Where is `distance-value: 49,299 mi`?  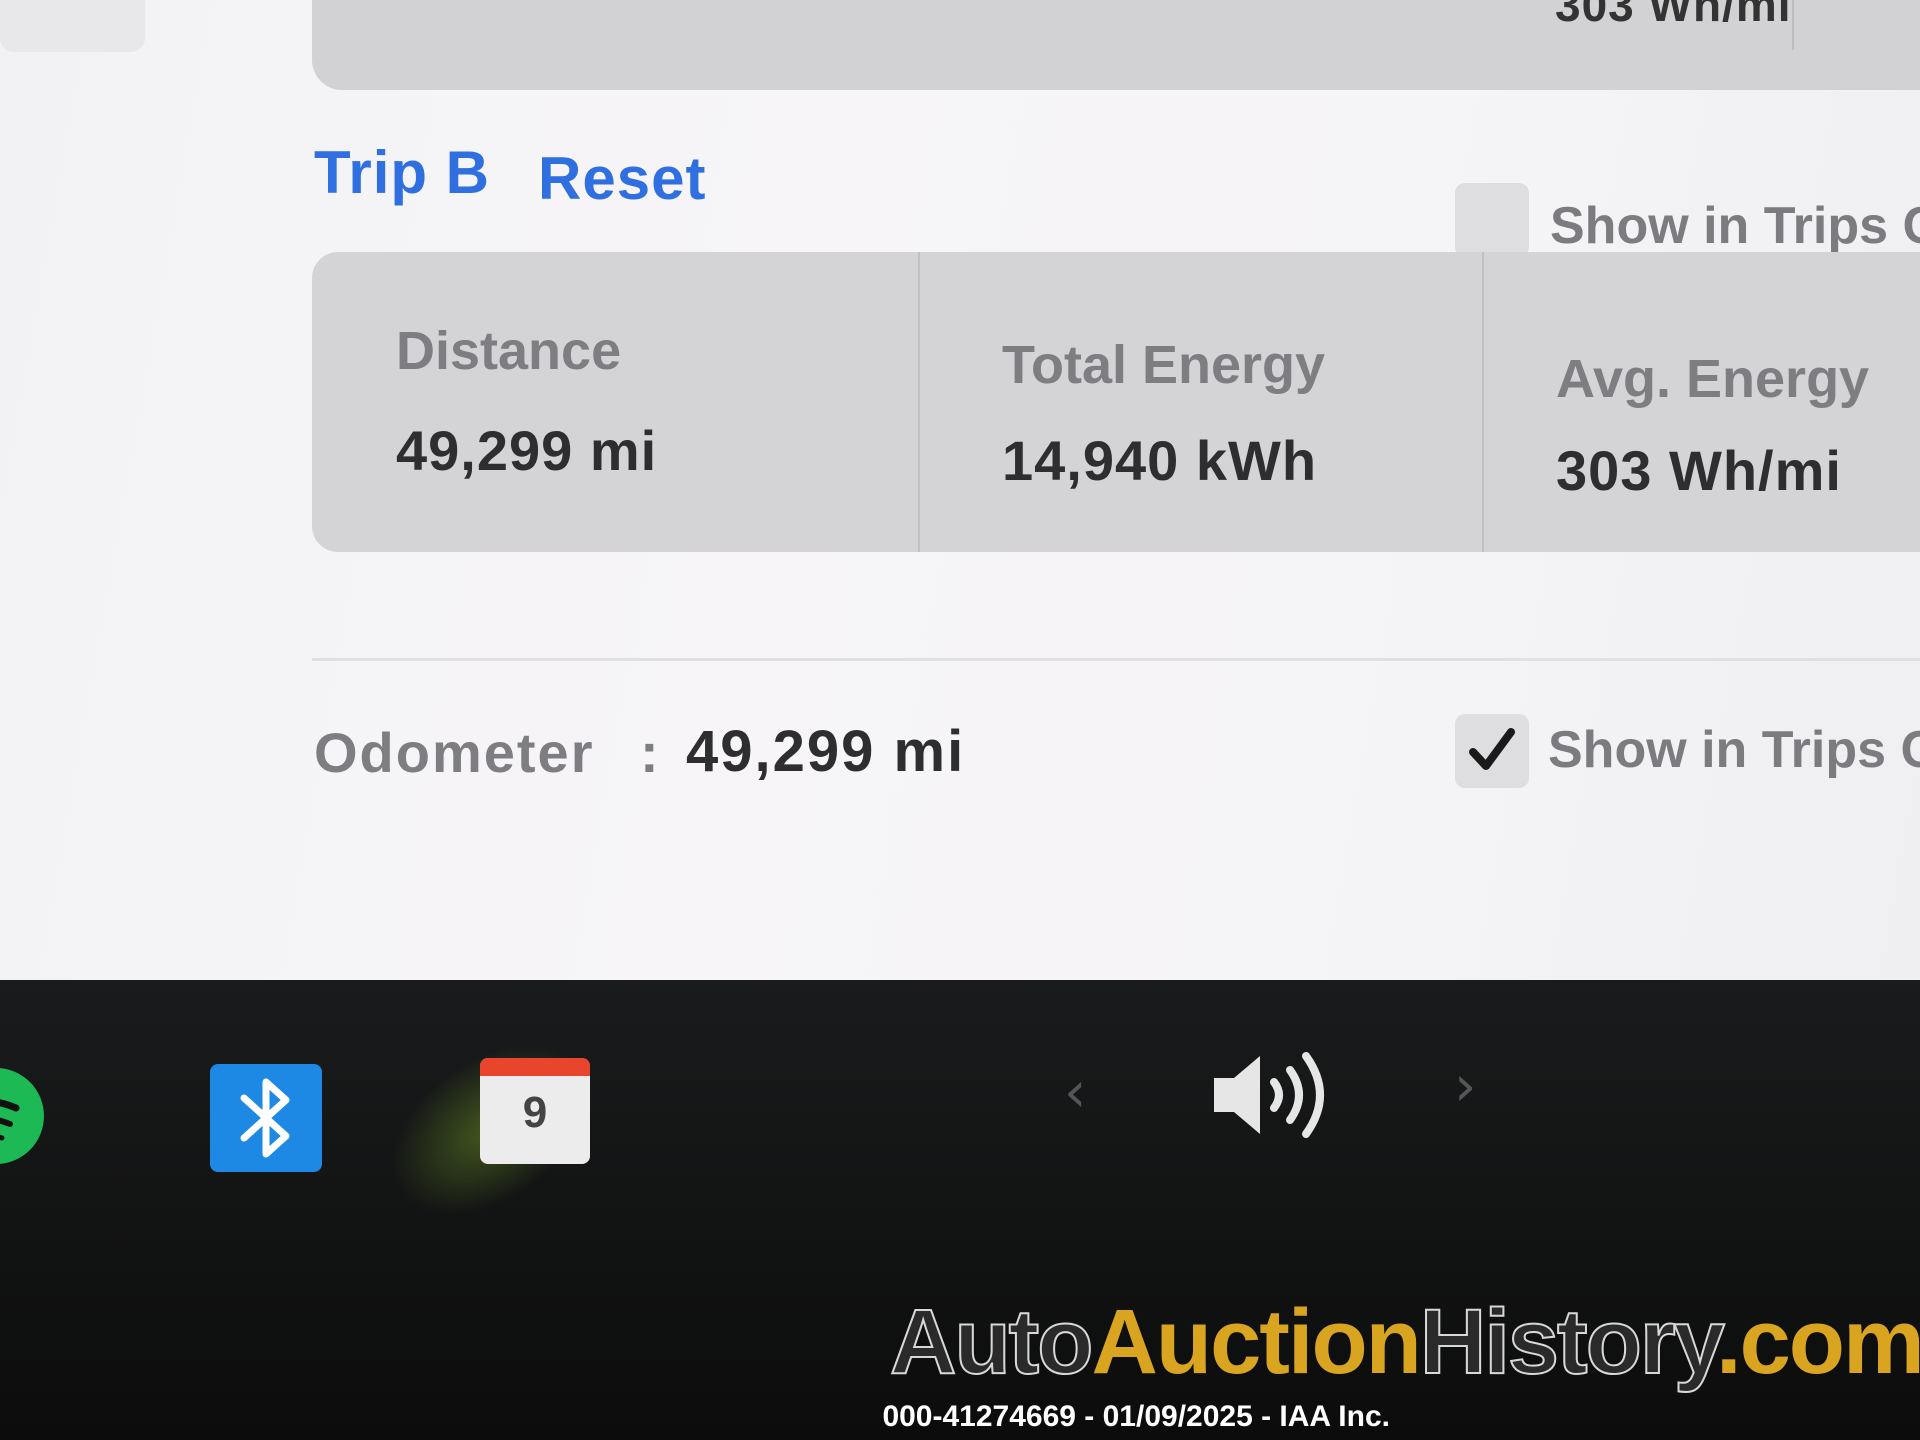 distance-value: 49,299 mi is located at coordinates (527, 450).